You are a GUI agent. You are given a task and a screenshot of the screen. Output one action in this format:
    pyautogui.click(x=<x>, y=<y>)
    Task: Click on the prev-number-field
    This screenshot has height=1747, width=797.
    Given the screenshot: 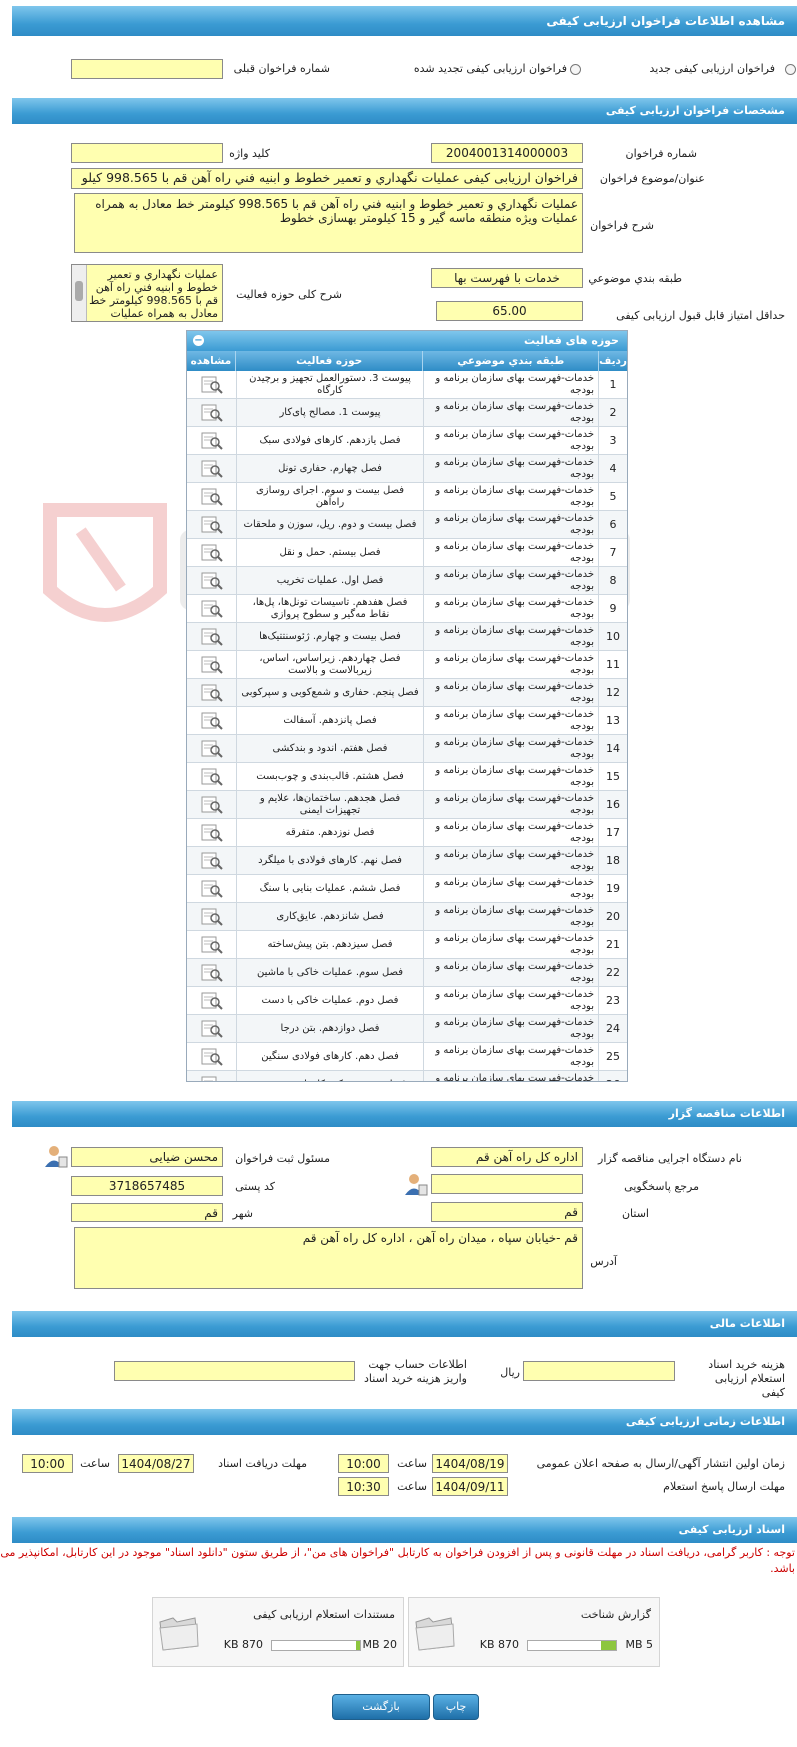 What is the action you would take?
    pyautogui.click(x=147, y=69)
    